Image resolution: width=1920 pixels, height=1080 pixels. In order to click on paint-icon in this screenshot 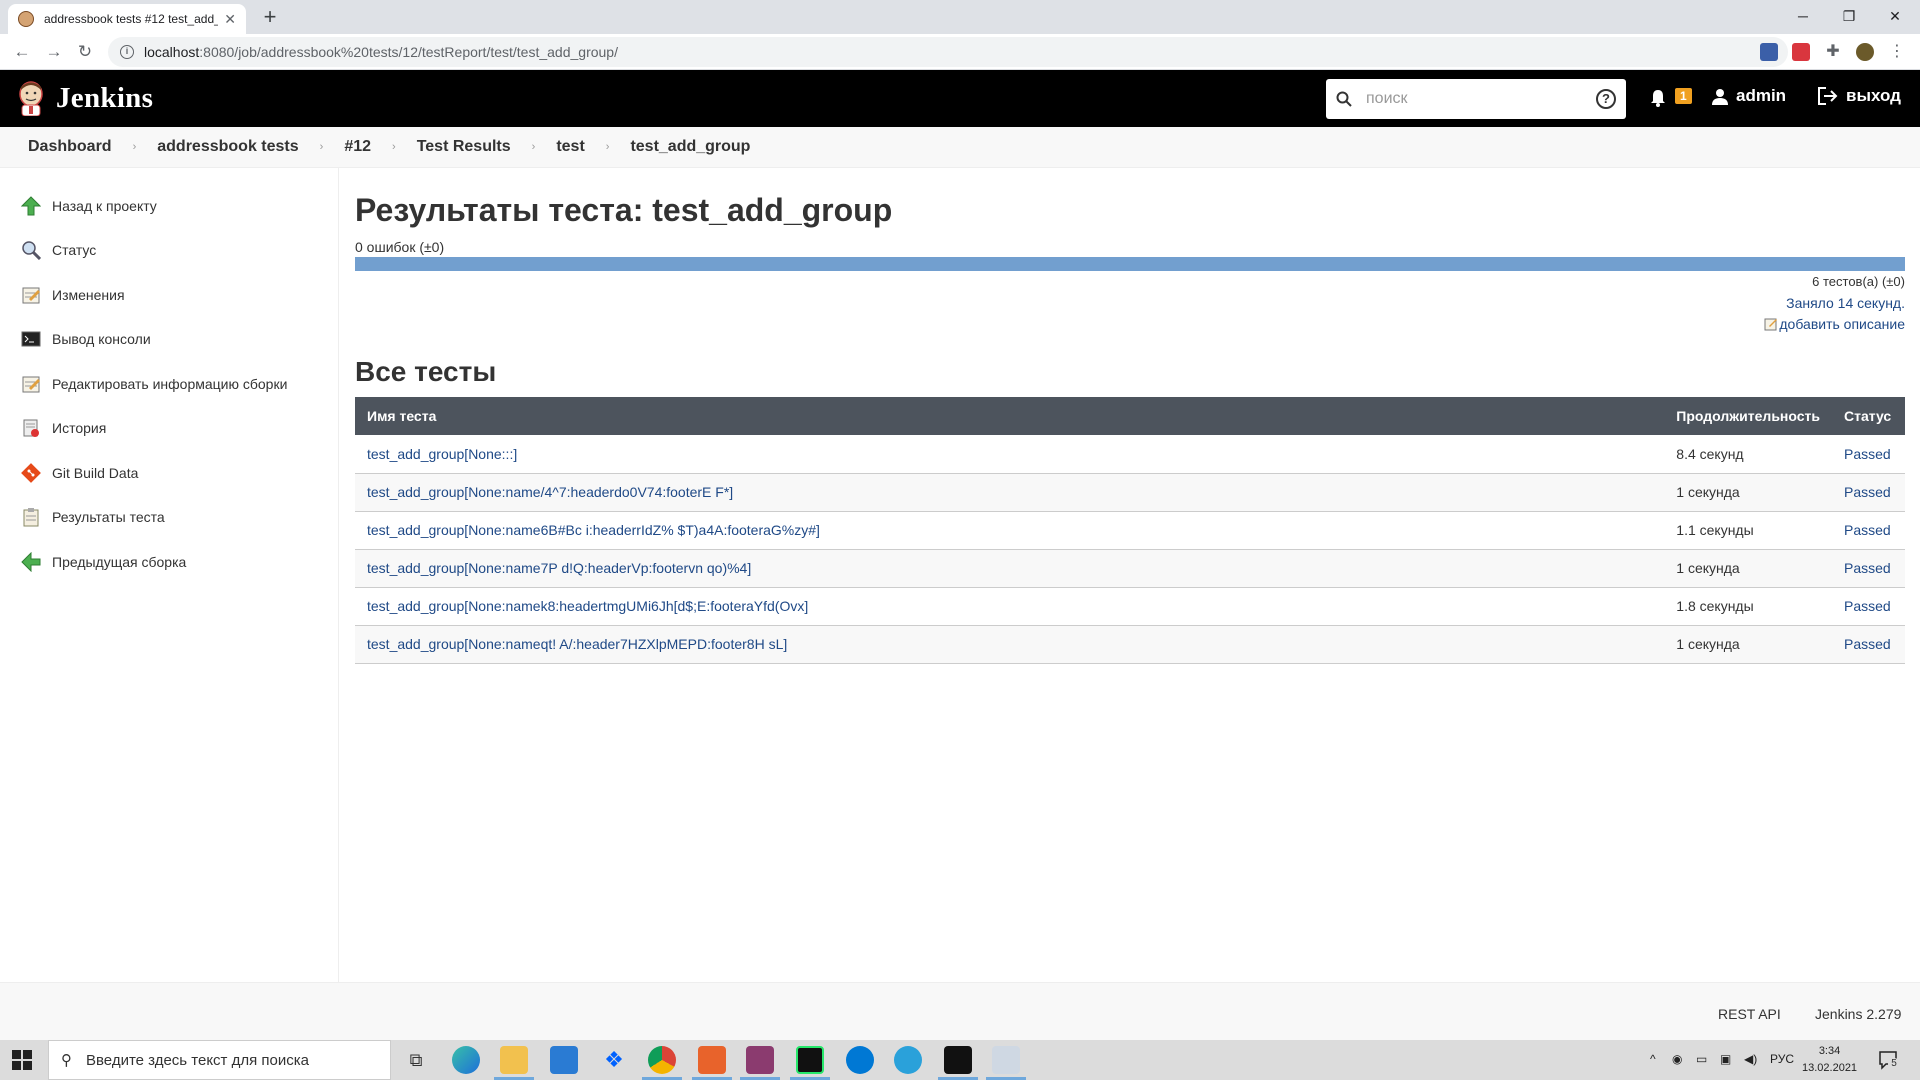, I will do `click(1006, 1060)`.